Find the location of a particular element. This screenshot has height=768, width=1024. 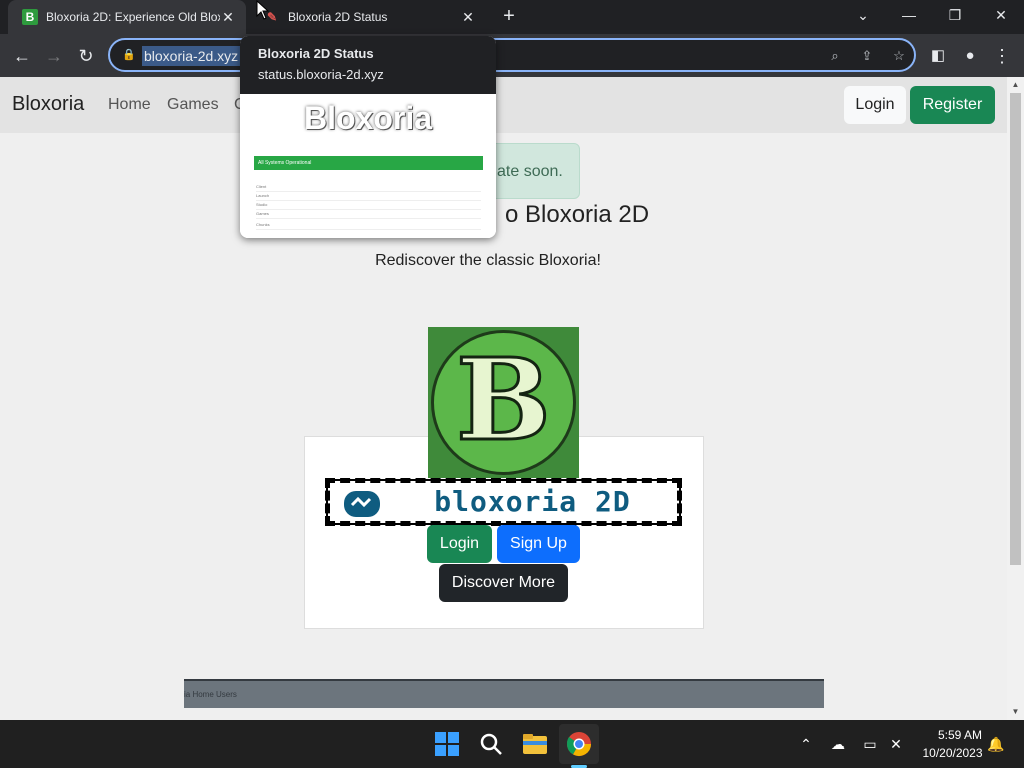

site-navbar: Bloxoria Home Games C Login Register is located at coordinates (503, 105).